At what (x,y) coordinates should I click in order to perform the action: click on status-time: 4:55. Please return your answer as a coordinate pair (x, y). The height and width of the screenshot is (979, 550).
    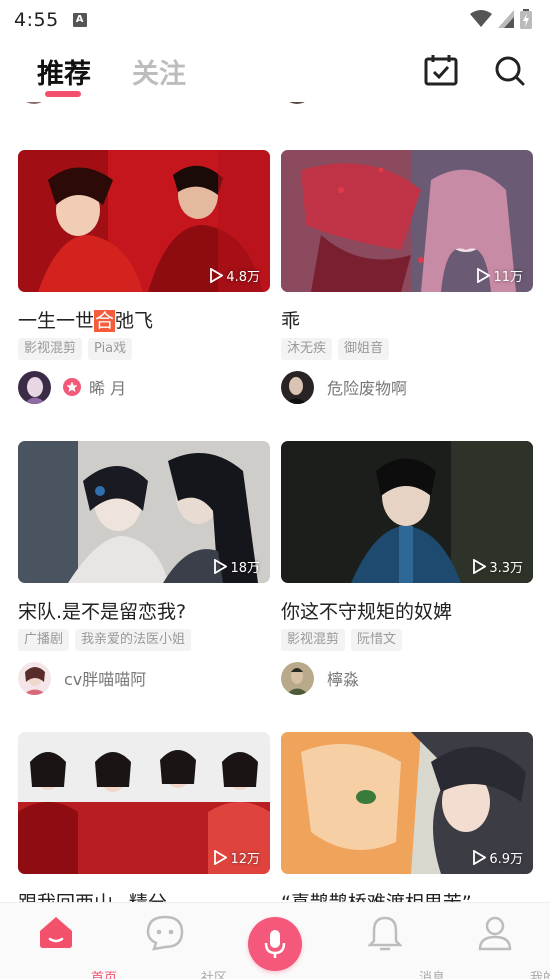
    Looking at the image, I should click on (36, 20).